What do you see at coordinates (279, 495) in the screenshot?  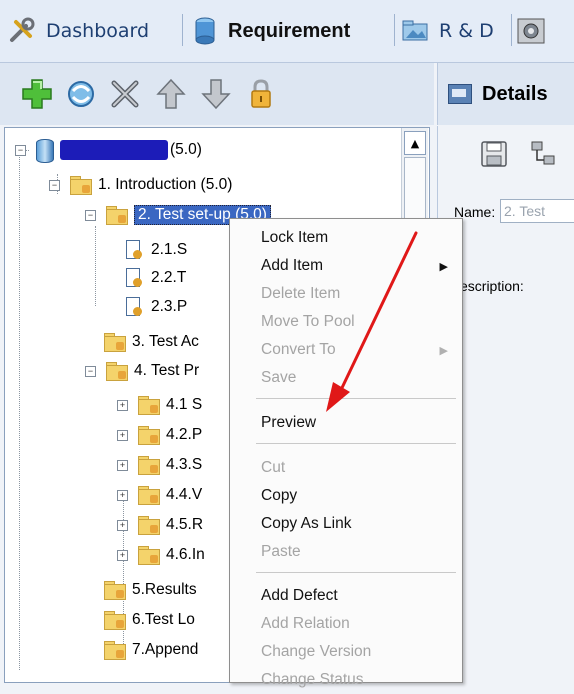 I see `menu-item-label: Copy` at bounding box center [279, 495].